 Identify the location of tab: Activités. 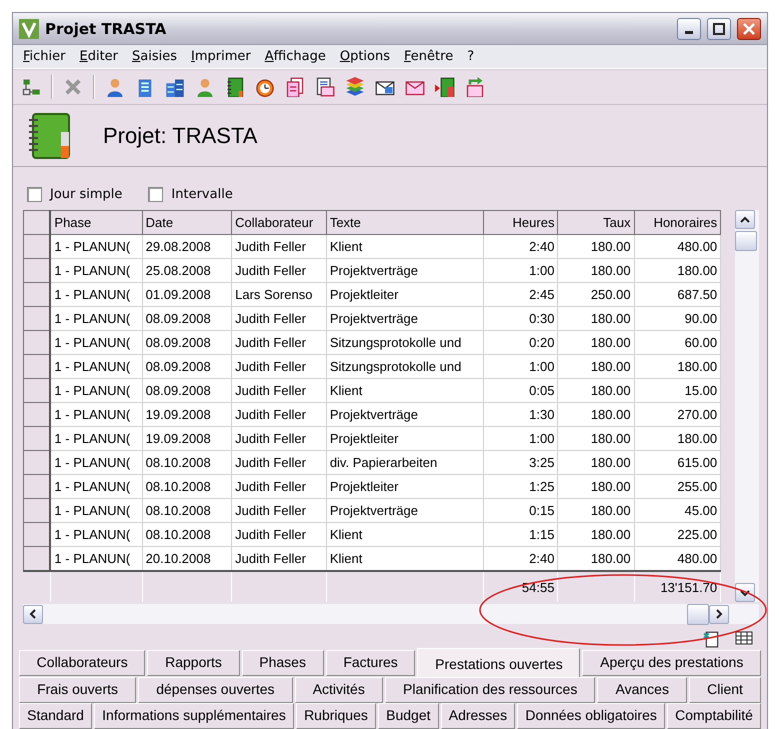
(338, 690).